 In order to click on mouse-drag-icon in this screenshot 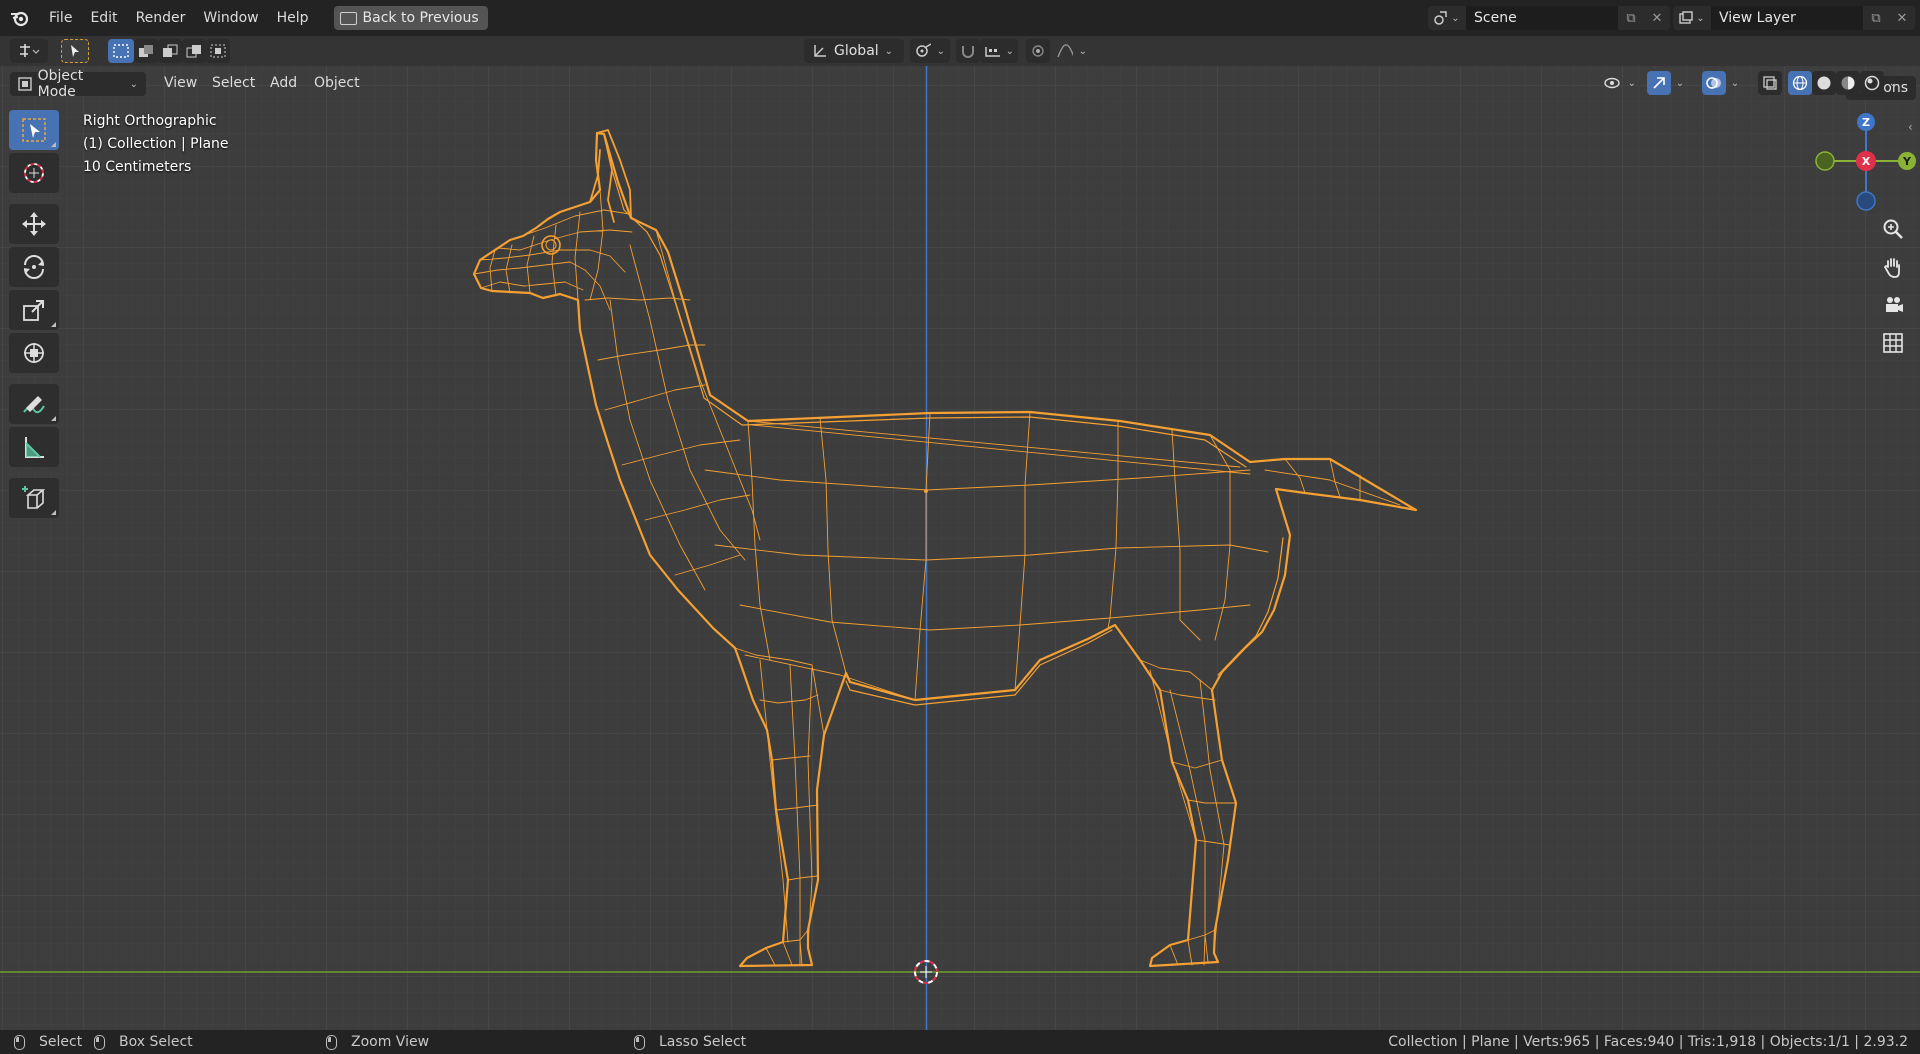, I will do `click(99, 1042)`.